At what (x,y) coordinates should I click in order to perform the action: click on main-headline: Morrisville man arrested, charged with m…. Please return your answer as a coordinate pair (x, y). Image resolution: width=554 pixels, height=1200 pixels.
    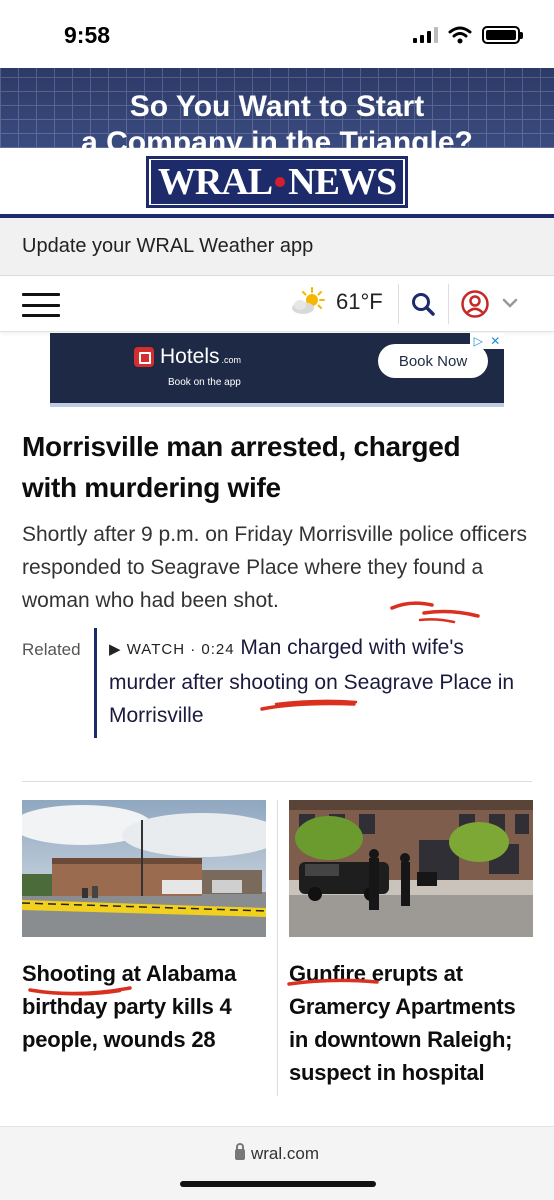
    Looking at the image, I should click on (272, 467).